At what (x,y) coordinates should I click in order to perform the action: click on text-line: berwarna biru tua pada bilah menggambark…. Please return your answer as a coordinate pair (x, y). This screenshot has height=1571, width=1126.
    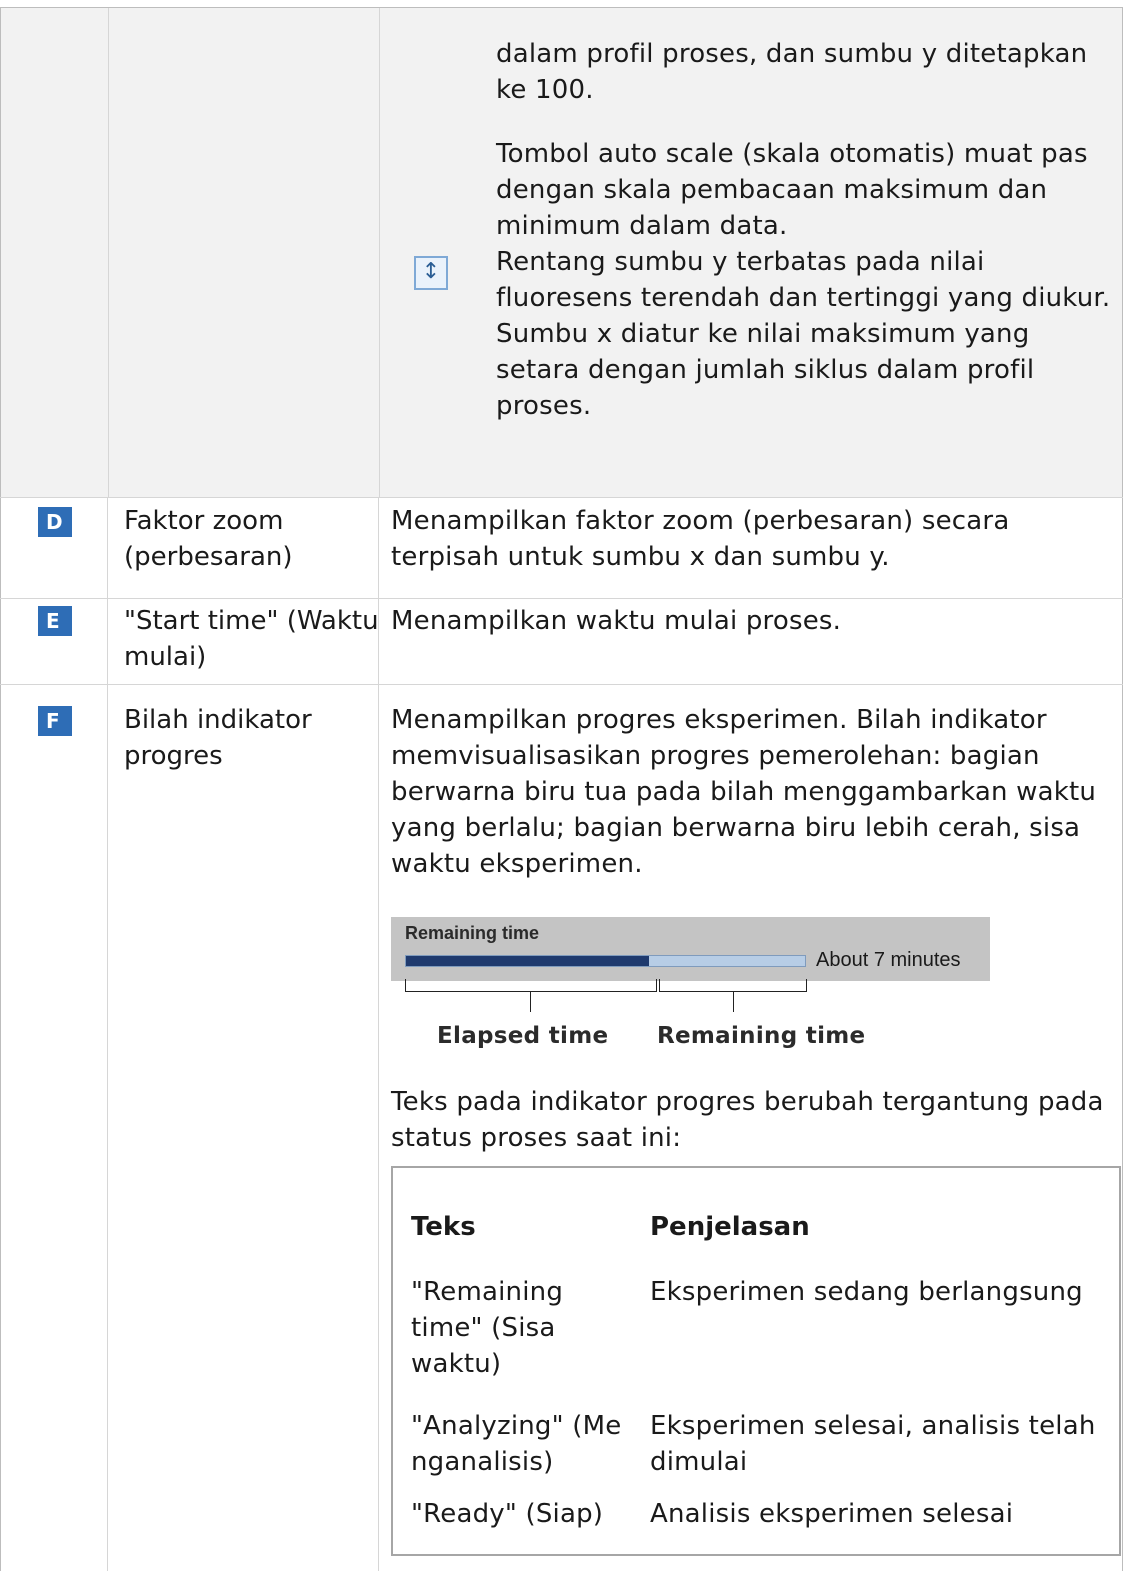
    Looking at the image, I should click on (744, 792).